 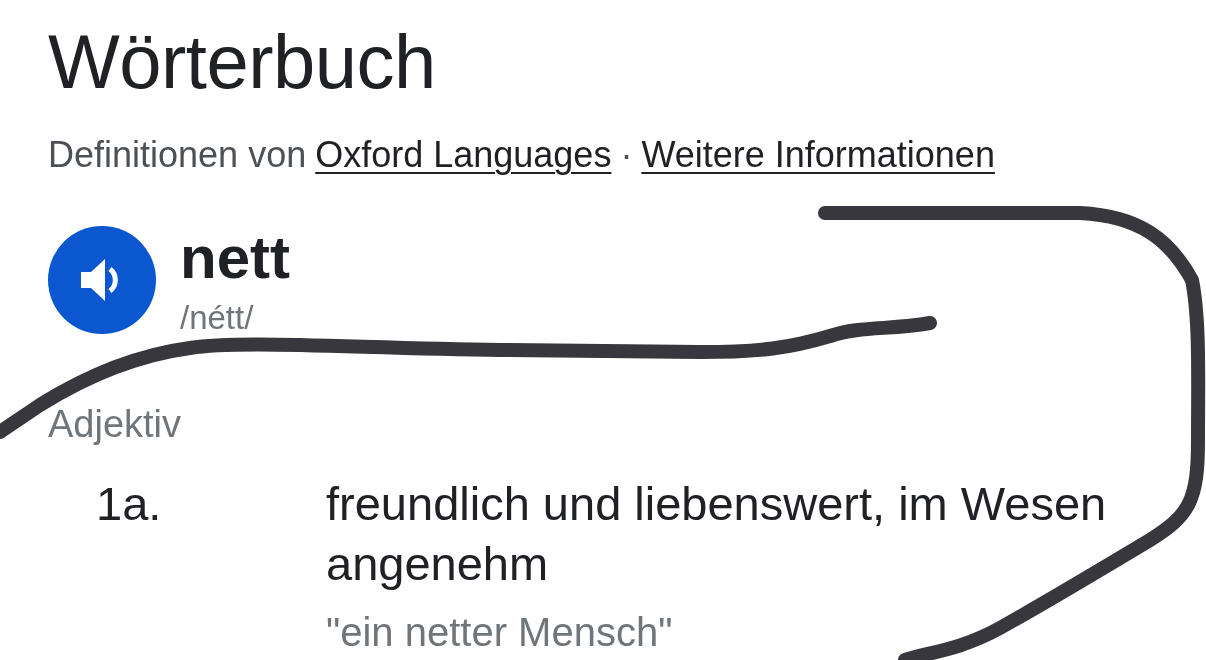 What do you see at coordinates (242, 62) in the screenshot?
I see `dictionary-title: Wörterbuch` at bounding box center [242, 62].